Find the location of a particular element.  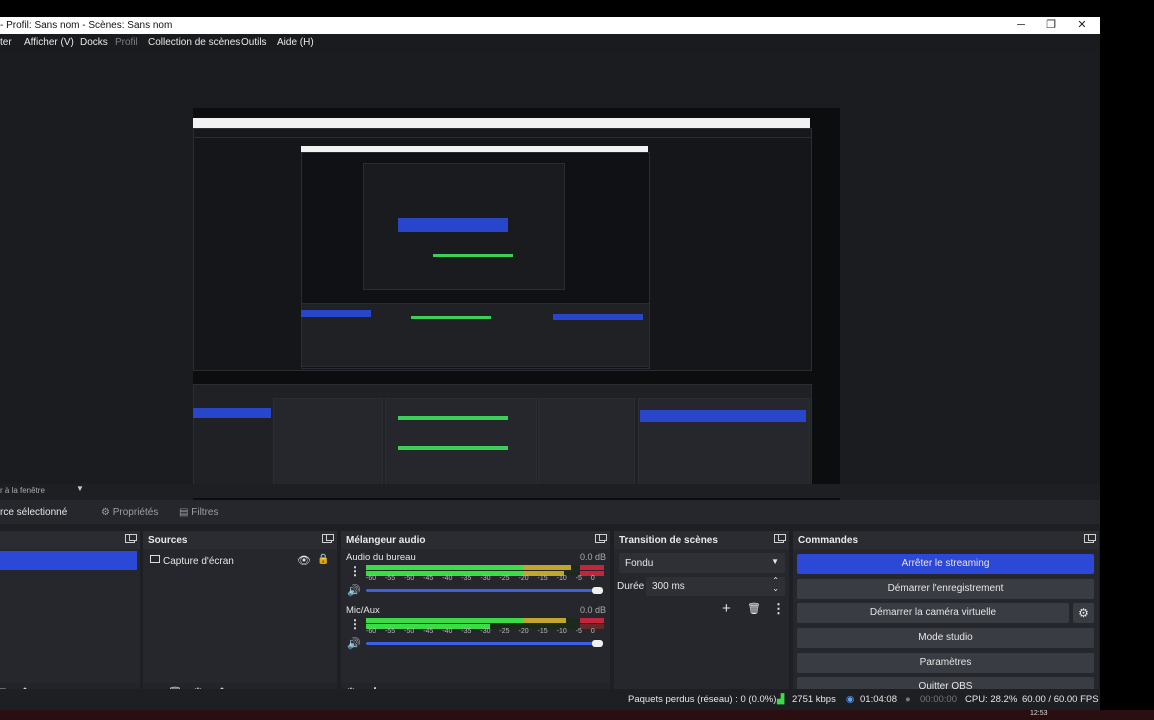

stream-time: 01:04:08 is located at coordinates (878, 699).